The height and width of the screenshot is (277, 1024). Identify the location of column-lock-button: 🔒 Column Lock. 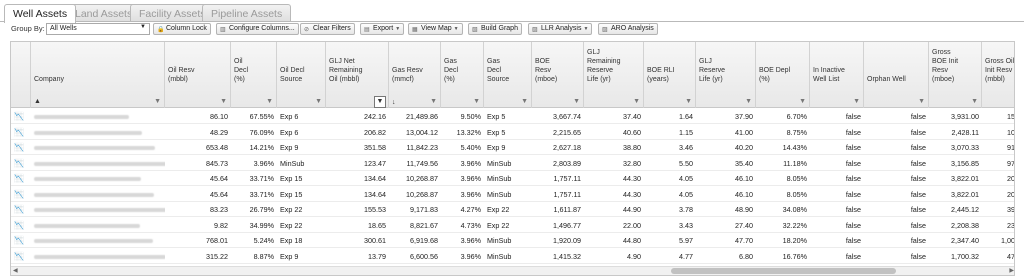
(182, 29).